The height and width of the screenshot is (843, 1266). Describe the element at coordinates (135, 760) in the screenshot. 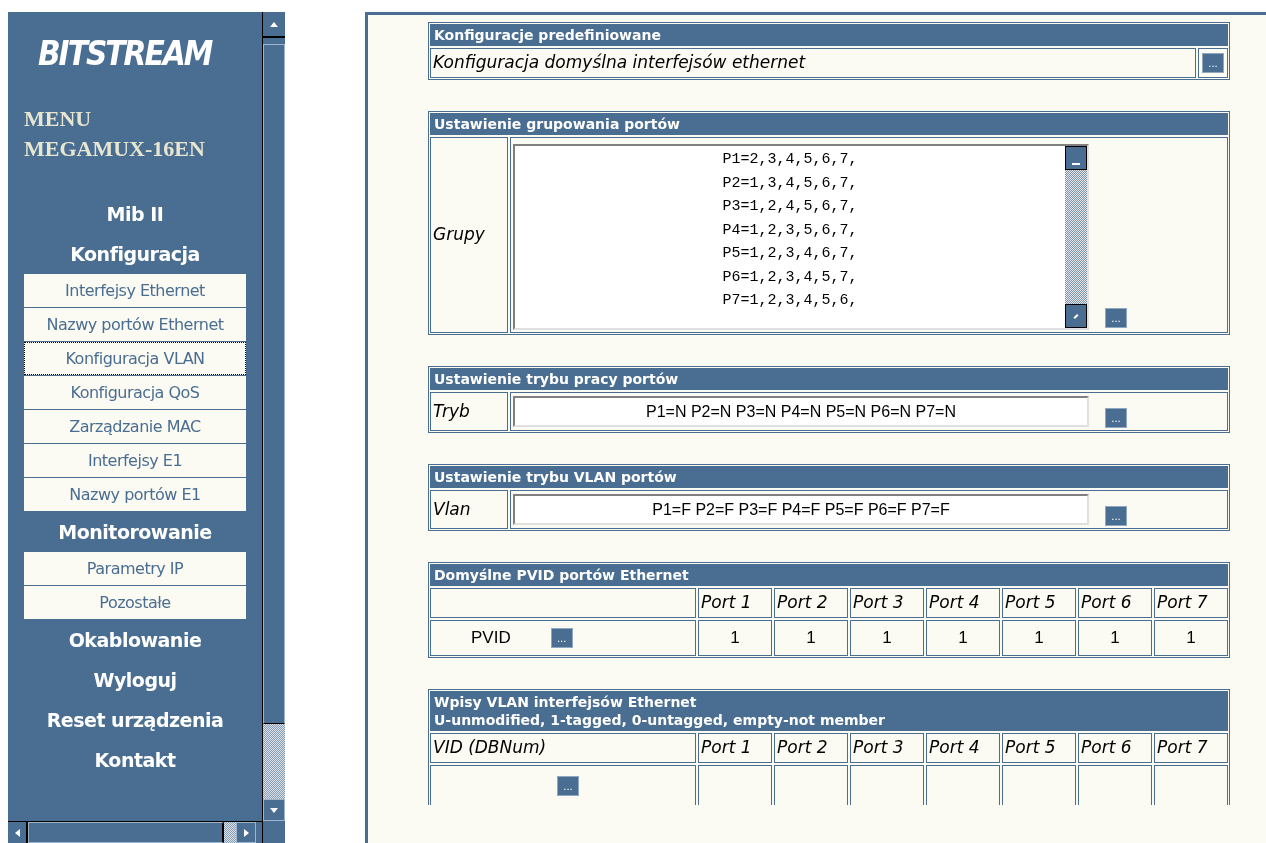

I see `menu-heading: Kontakt` at that location.